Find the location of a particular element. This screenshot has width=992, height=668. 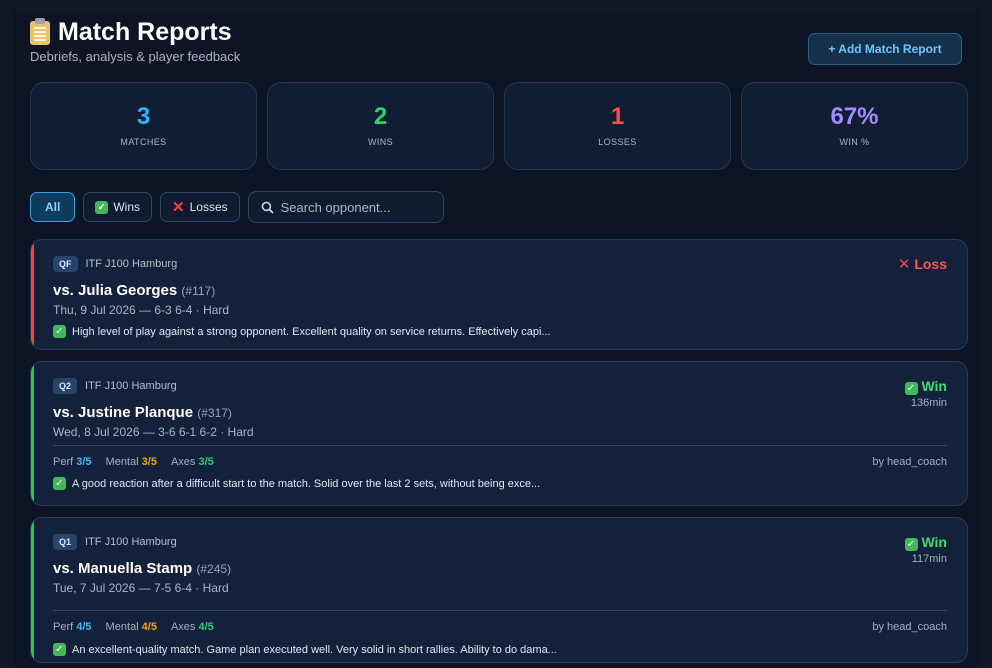

opponent-rank: (#117) is located at coordinates (198, 291).